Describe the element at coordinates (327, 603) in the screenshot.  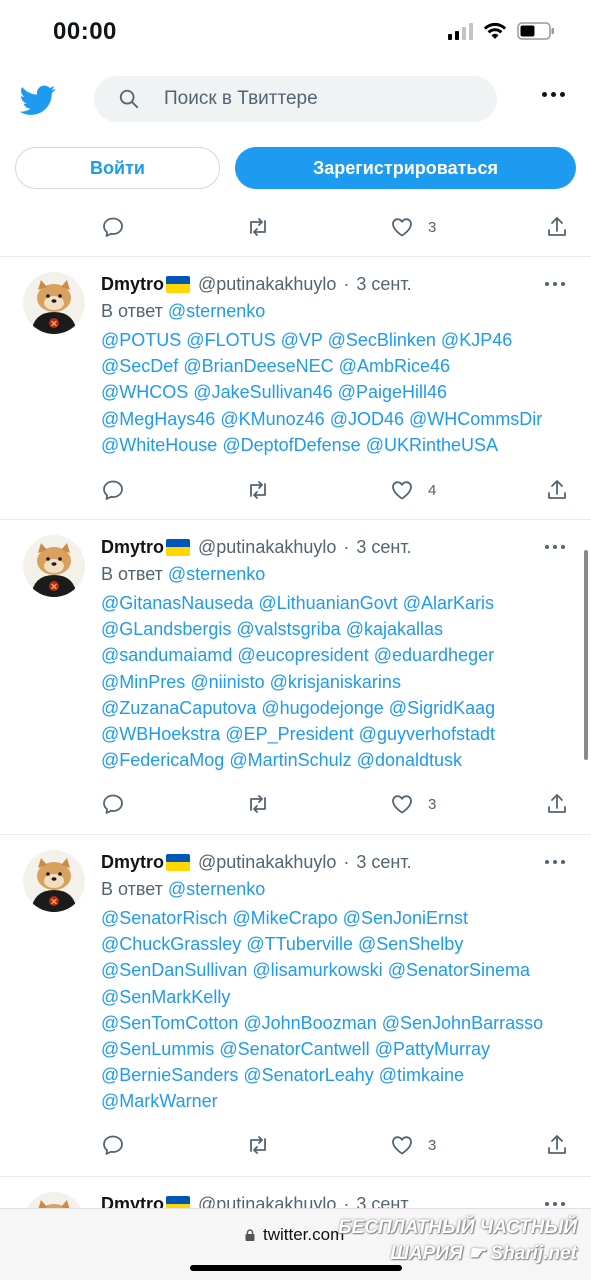
I see `mention-link: @LithuanianGovt` at that location.